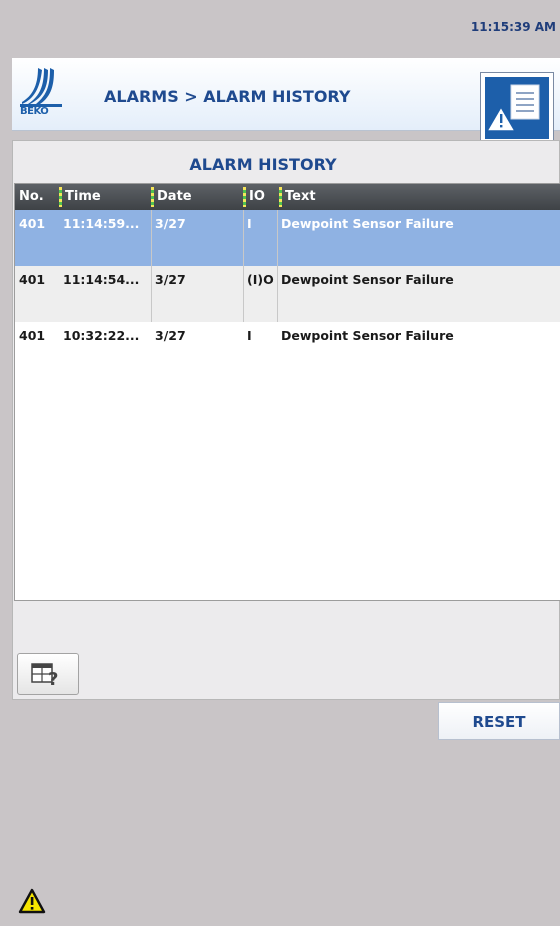  What do you see at coordinates (499, 721) in the screenshot?
I see `reset-button: RESET` at bounding box center [499, 721].